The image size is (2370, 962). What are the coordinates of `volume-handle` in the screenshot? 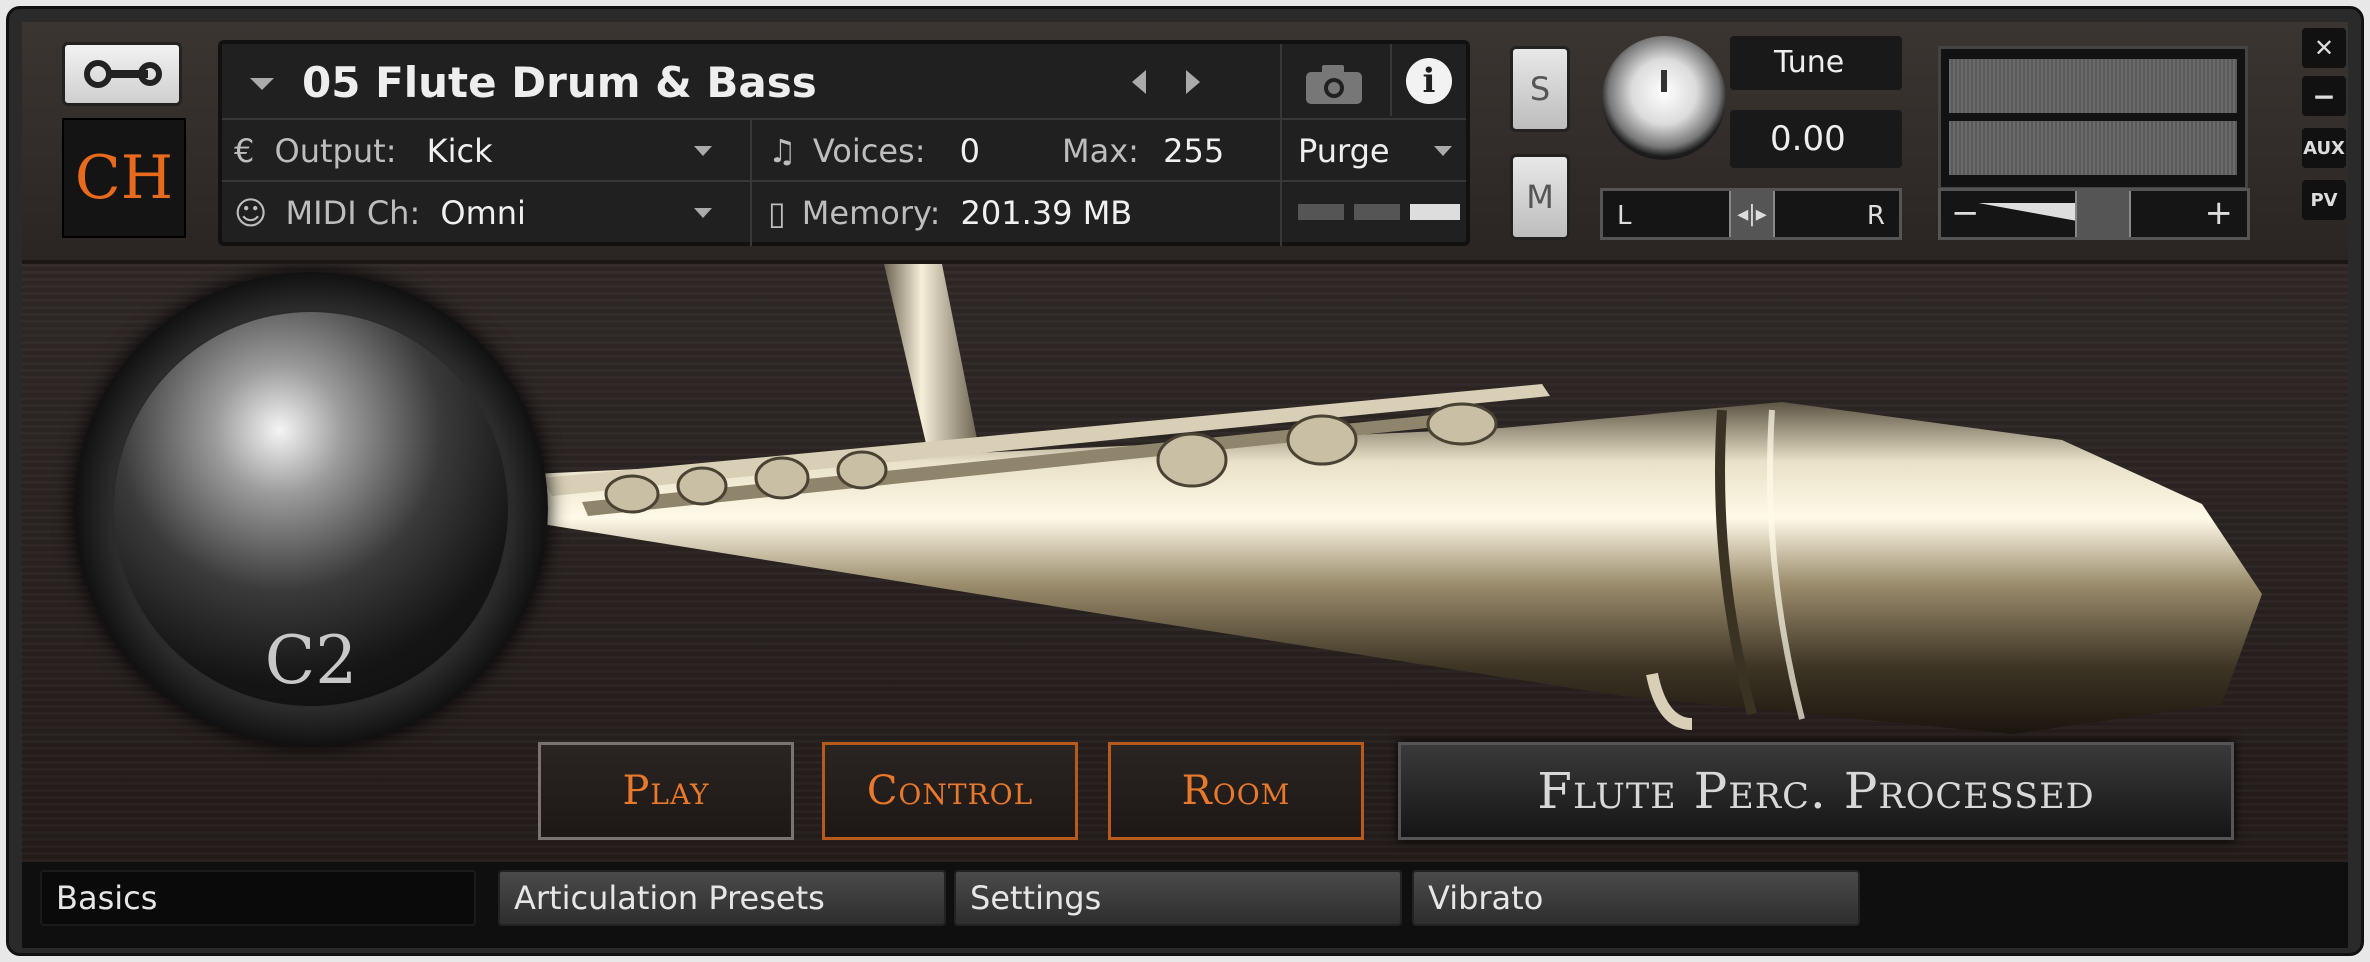 It's located at (2103, 214).